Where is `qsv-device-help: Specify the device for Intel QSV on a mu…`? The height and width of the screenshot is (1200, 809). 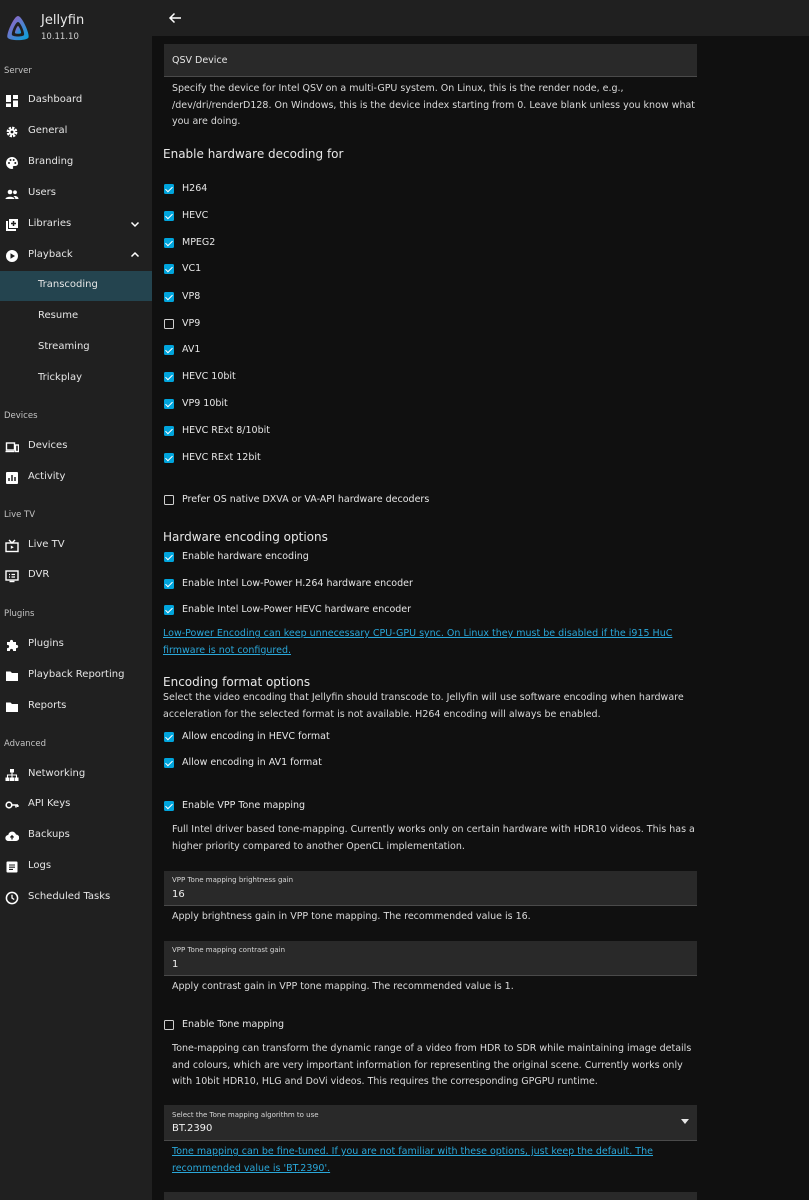
qsv-device-help: Specify the device for Intel QSV on a mu… is located at coordinates (434, 105).